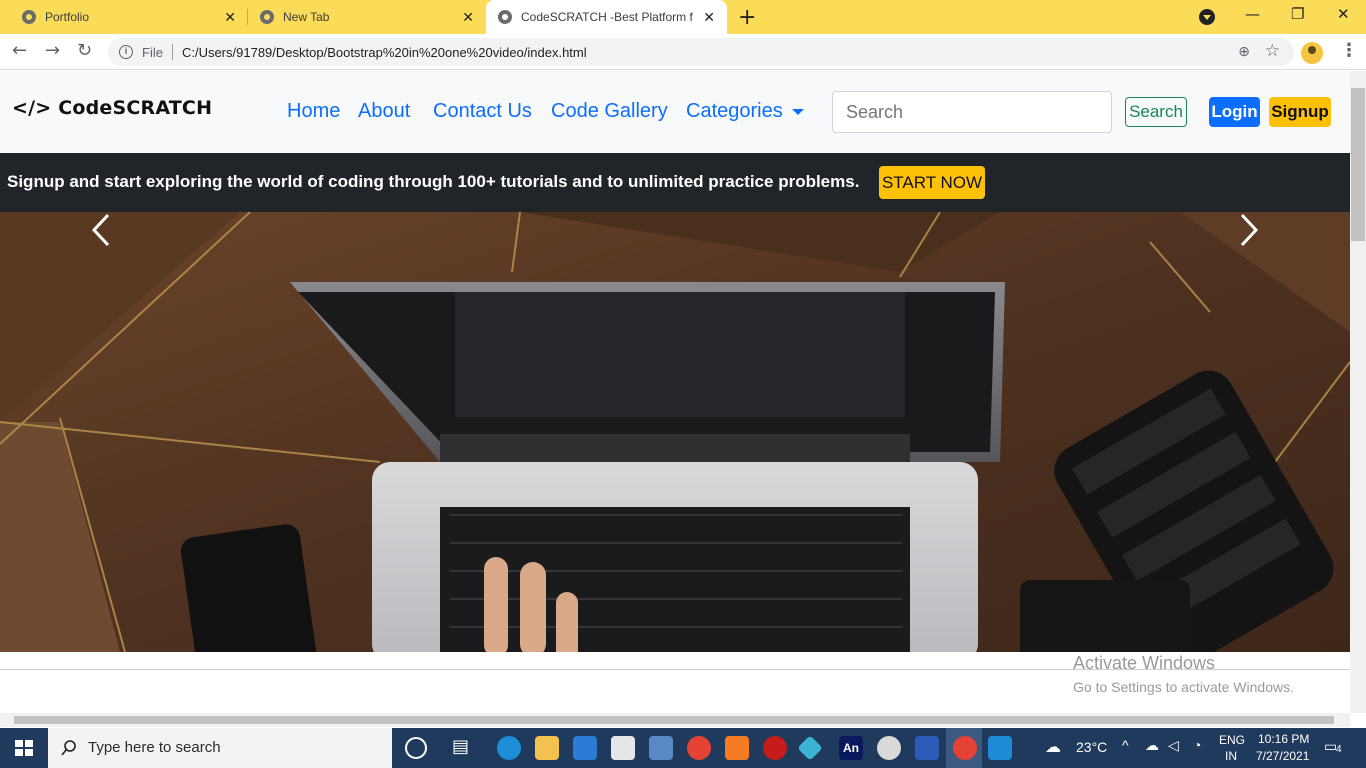 The image size is (1366, 768). What do you see at coordinates (482, 111) in the screenshot?
I see `nav-contact-us: Contact Us` at bounding box center [482, 111].